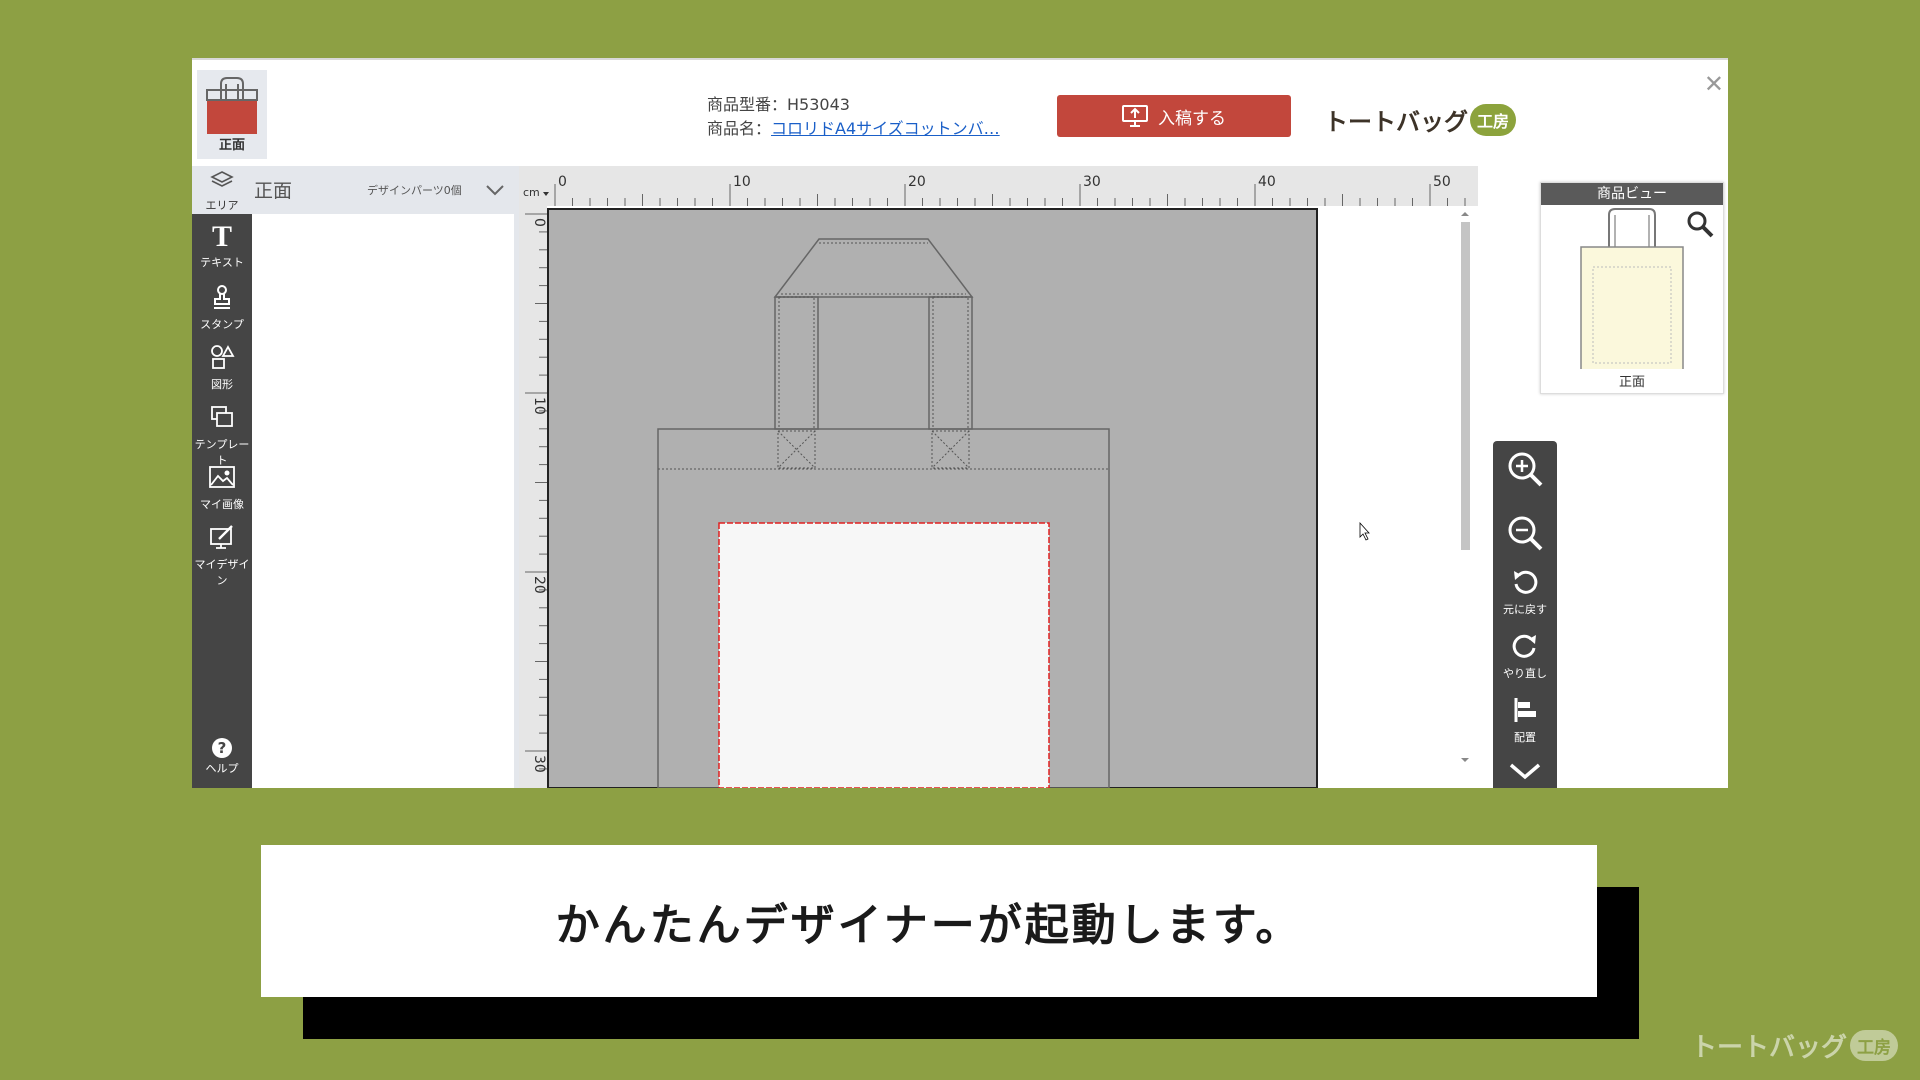 This screenshot has width=1920, height=1080. I want to click on tool-my-image: マイ画像, so click(222, 488).